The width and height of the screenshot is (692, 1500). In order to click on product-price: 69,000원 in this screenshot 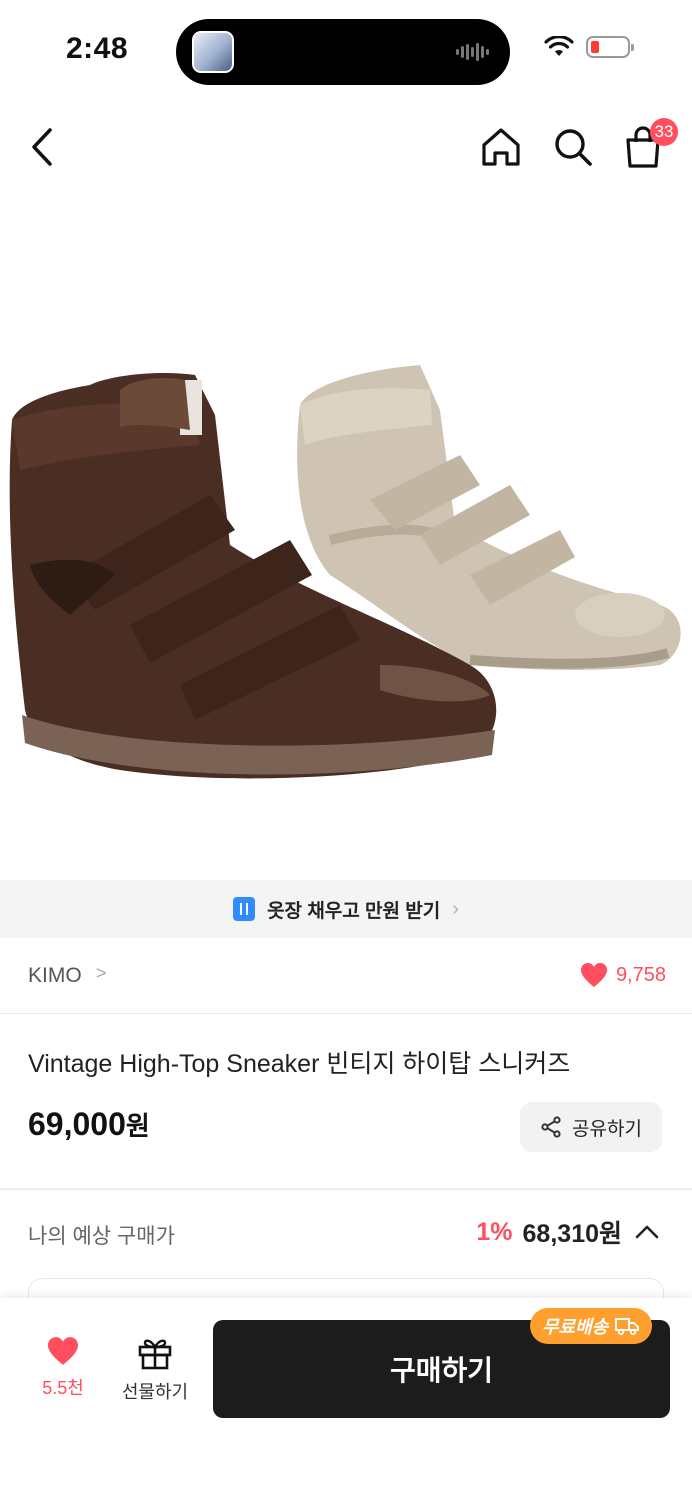, I will do `click(89, 1124)`.